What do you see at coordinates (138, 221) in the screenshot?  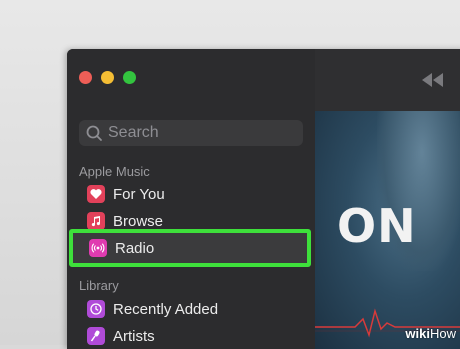 I see `sidebar-item-label: Browse` at bounding box center [138, 221].